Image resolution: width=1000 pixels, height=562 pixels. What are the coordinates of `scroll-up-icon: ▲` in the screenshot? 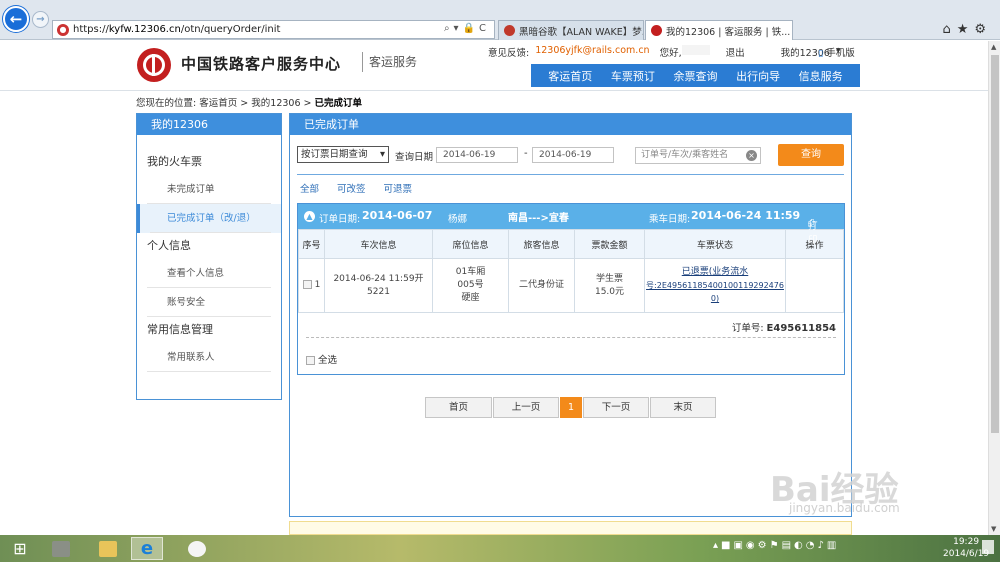 It's located at (993, 47).